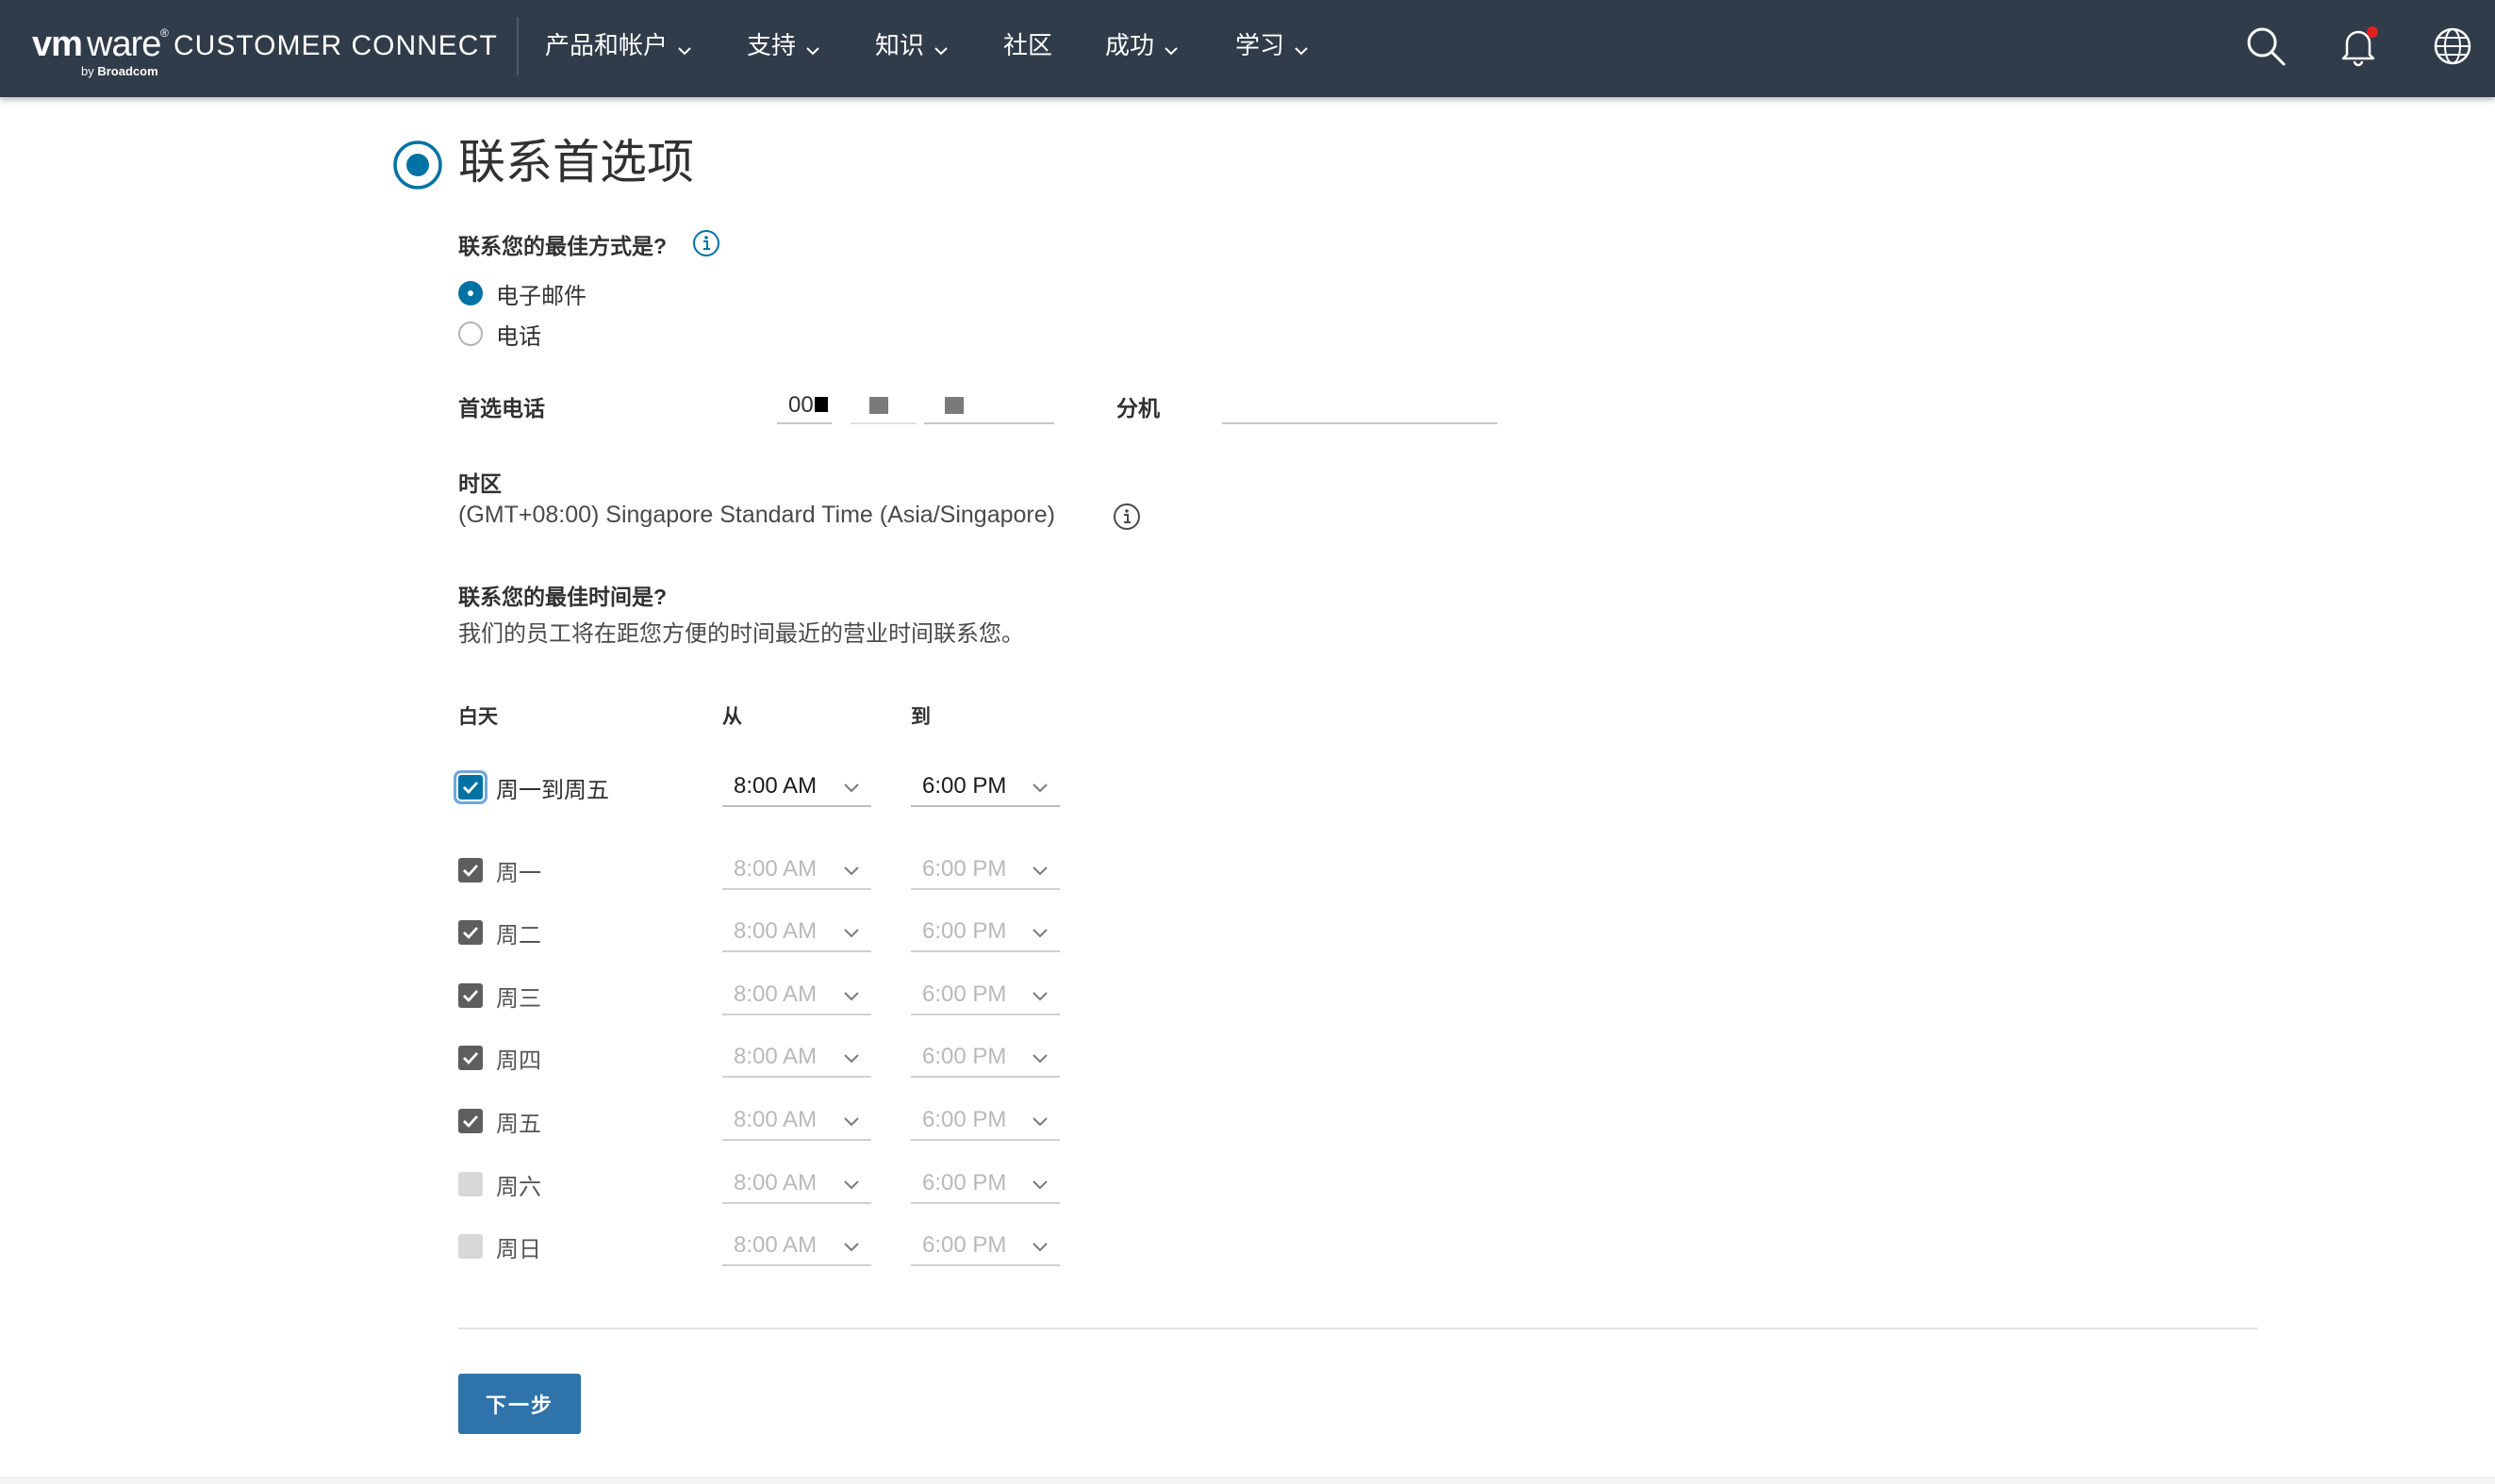  What do you see at coordinates (986, 1059) in the screenshot?
I see `to-time-select-thursday: 6:00 PM` at bounding box center [986, 1059].